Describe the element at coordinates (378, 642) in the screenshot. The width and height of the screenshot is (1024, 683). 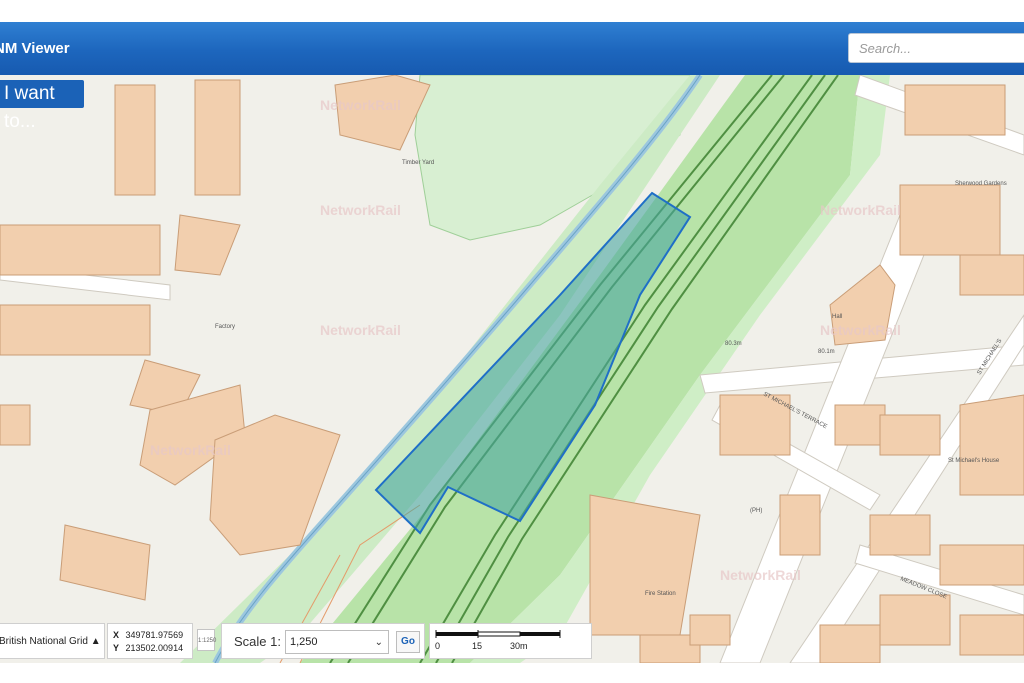
I see `chevron-down-icon: ⌄` at that location.